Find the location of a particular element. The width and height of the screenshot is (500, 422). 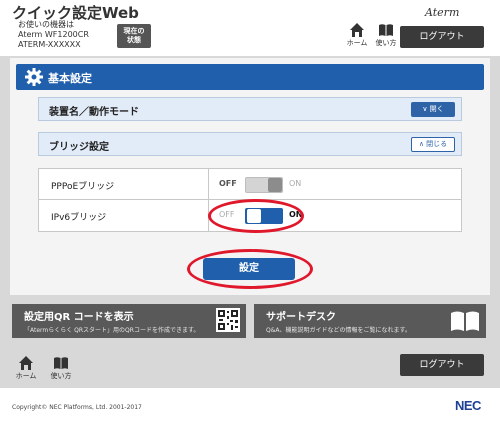

section-bridge-settings-label: ブリッジ設定 is located at coordinates (79, 147).